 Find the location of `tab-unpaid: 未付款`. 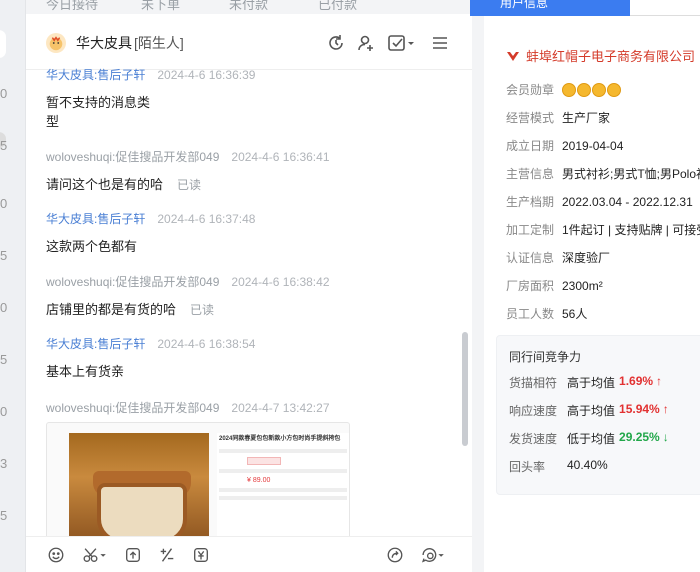

tab-unpaid: 未付款 is located at coordinates (248, 6).